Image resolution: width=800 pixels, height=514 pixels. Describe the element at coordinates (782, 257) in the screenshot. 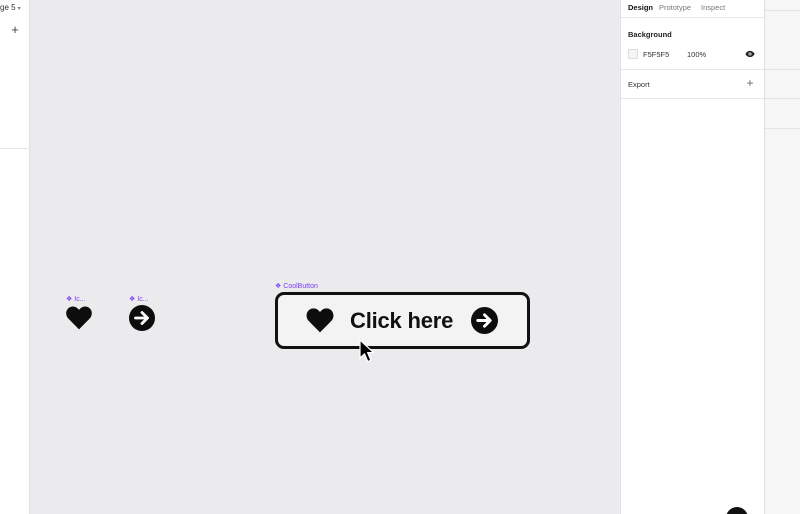

I see `adjacent-panel` at that location.